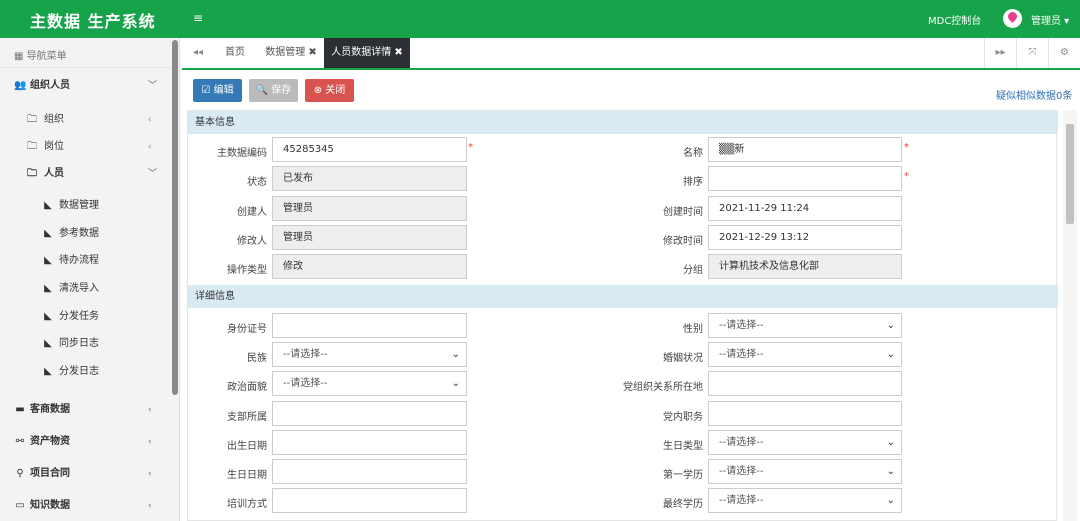  What do you see at coordinates (805, 208) in the screenshot?
I see `created-time-field: 2021-11-29 11:24` at bounding box center [805, 208].